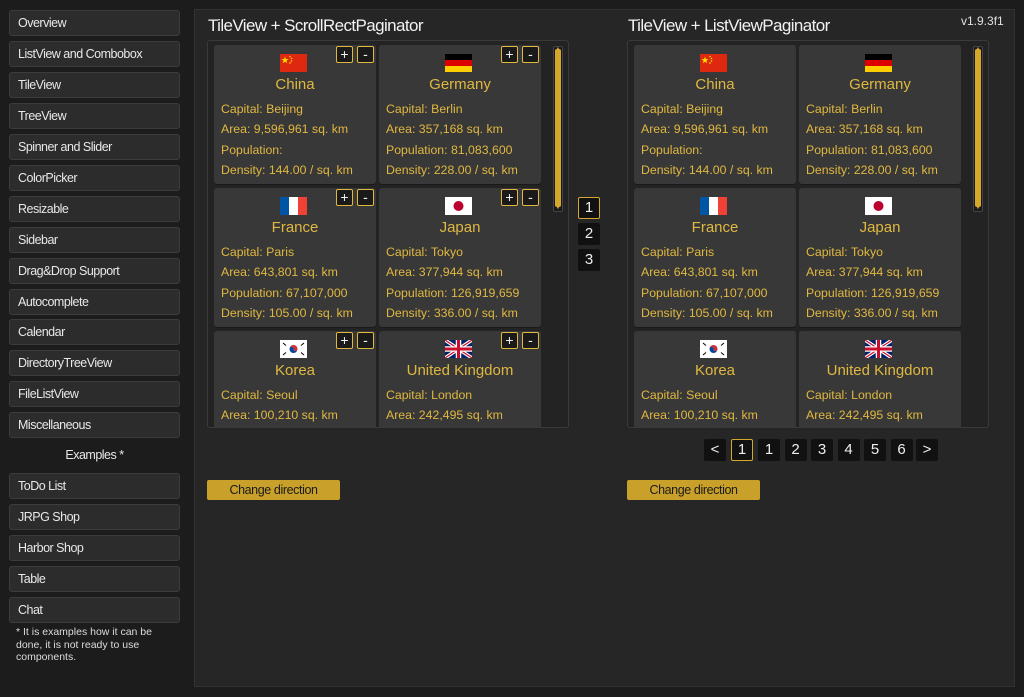 The image size is (1024, 697). Describe the element at coordinates (94, 394) in the screenshot. I see `nav-filelistview: FileListView` at that location.